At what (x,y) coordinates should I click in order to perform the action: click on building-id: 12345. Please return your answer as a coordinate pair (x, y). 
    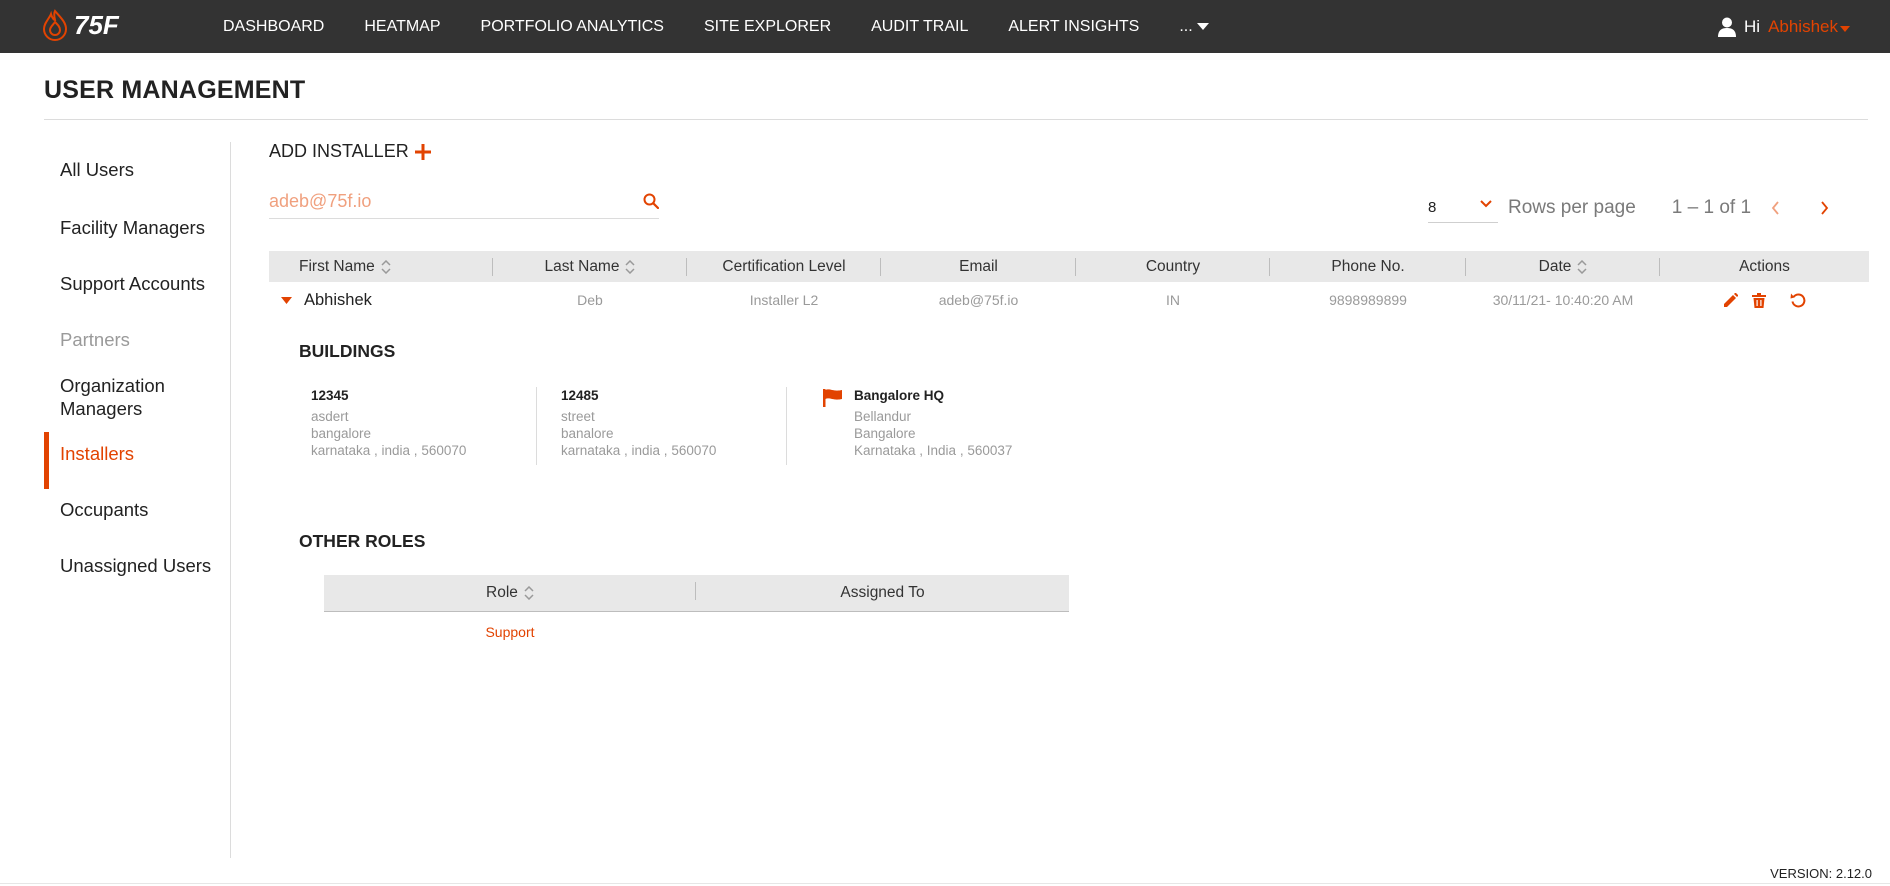
    Looking at the image, I should click on (330, 395).